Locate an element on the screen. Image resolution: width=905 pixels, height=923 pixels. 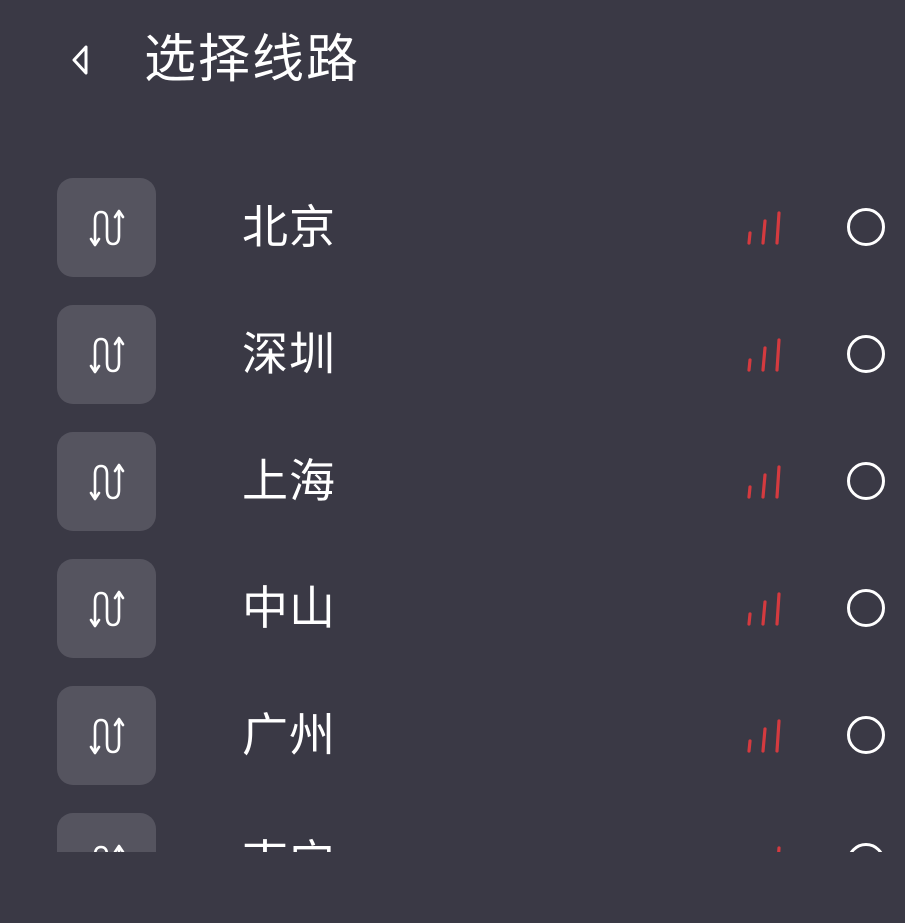
route-item: 广州 is located at coordinates (452, 735).